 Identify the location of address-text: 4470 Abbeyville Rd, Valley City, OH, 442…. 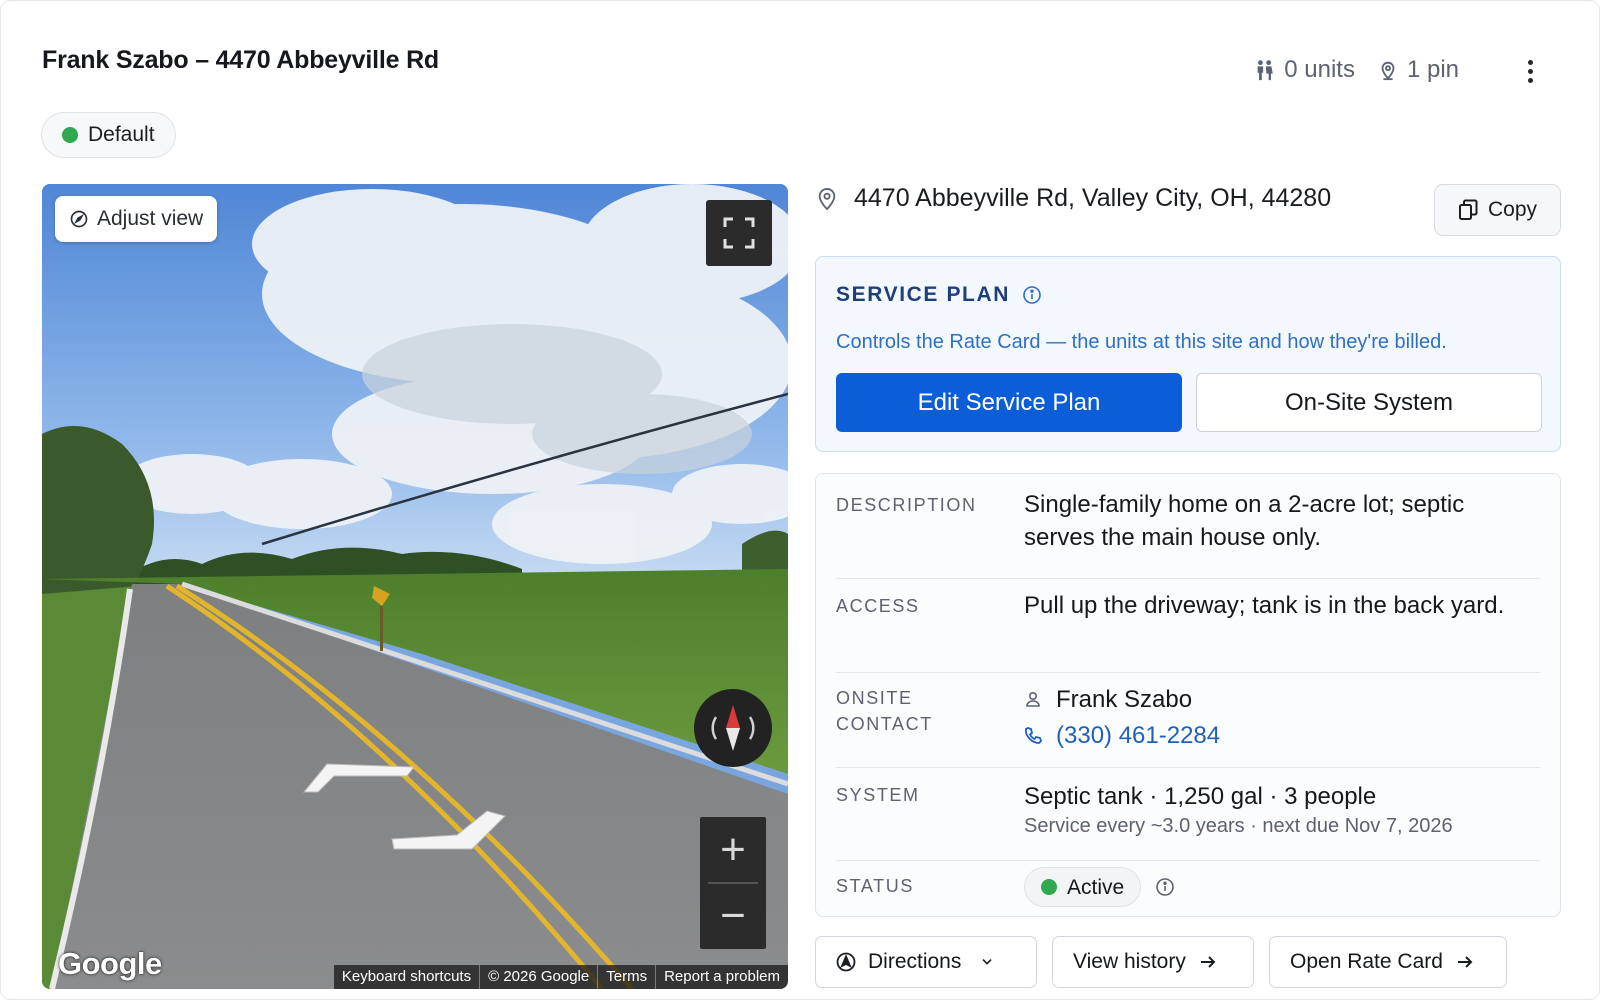
(1093, 198).